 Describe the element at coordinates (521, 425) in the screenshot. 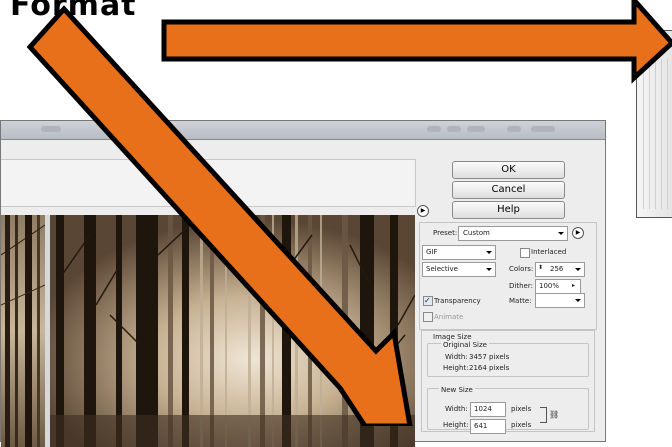

I see `new-height-unit: pixels` at that location.